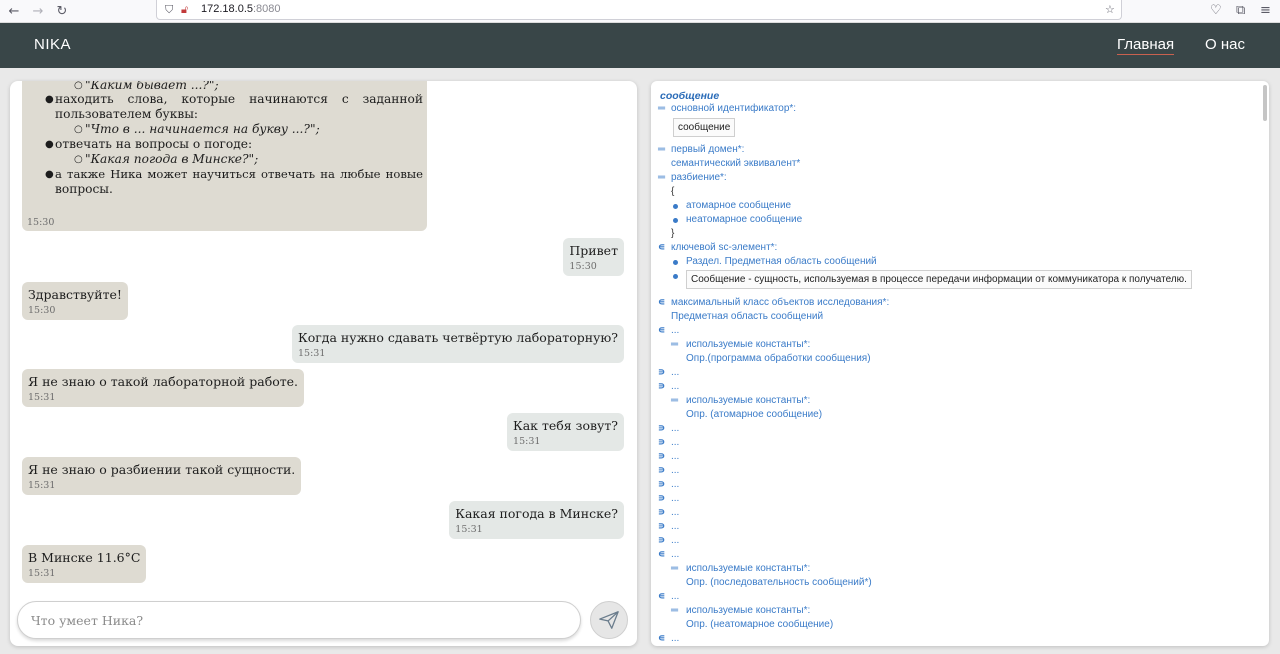 This screenshot has width=1280, height=654. I want to click on message-text: Какая погода в Минске?, so click(536, 513).